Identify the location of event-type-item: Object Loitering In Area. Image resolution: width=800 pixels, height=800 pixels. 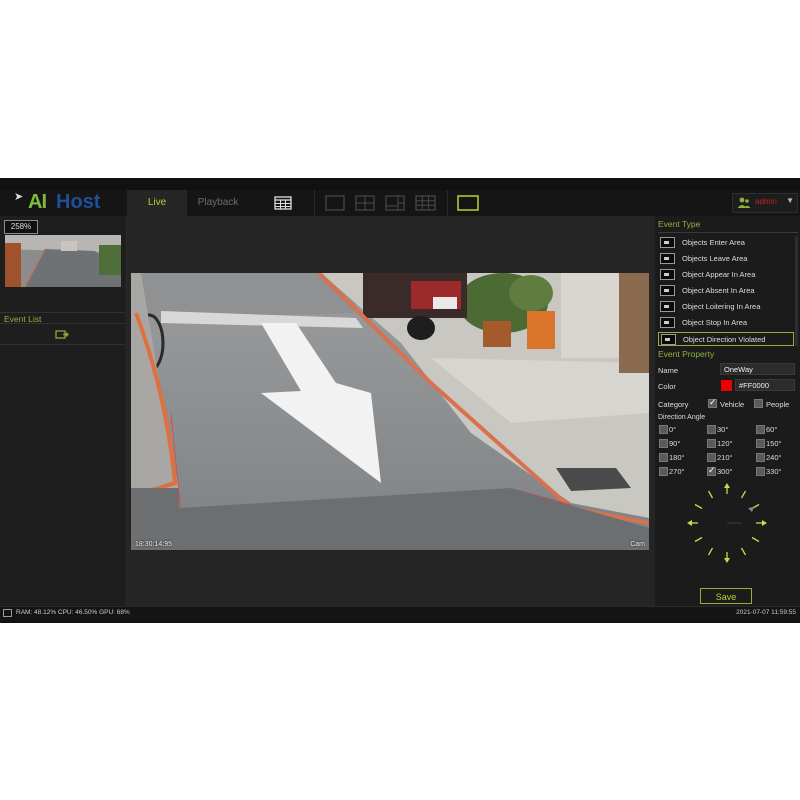
(726, 307).